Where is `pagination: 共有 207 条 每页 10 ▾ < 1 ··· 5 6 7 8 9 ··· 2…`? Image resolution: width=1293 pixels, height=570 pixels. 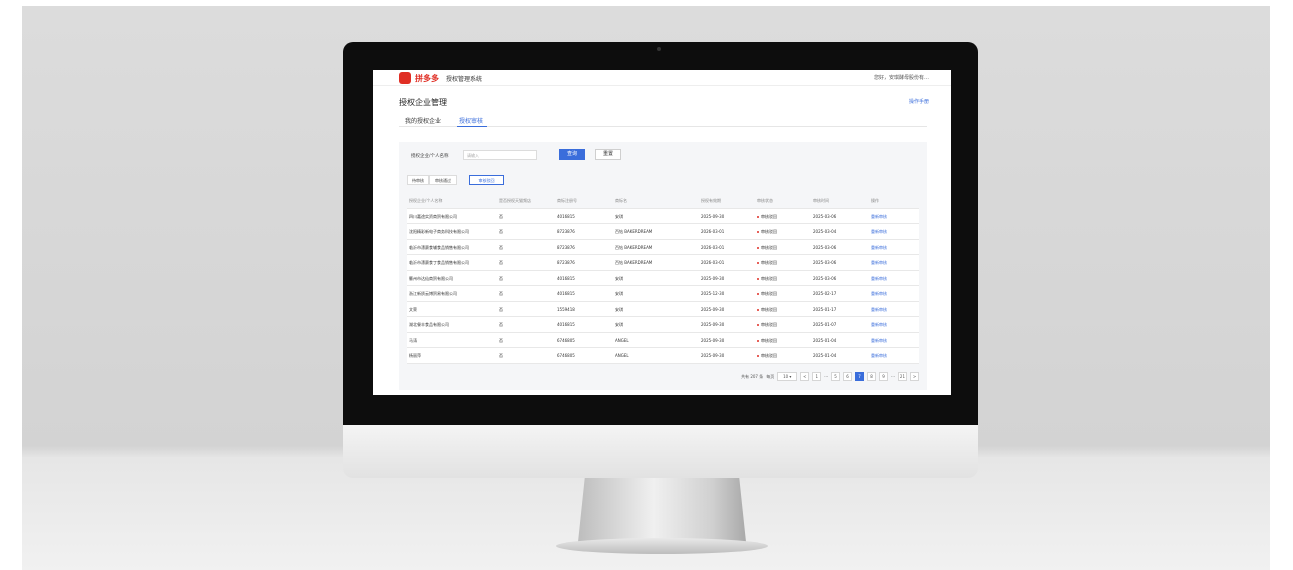
pagination: 共有 207 条 每页 10 ▾ < 1 ··· 5 6 7 8 9 ··· 2… is located at coordinates (830, 376).